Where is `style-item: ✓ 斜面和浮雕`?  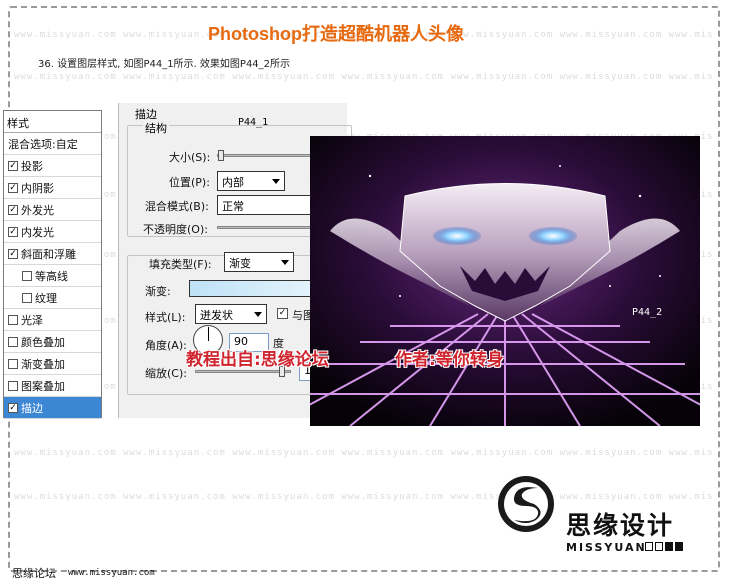 style-item: ✓ 斜面和浮雕 is located at coordinates (52, 254).